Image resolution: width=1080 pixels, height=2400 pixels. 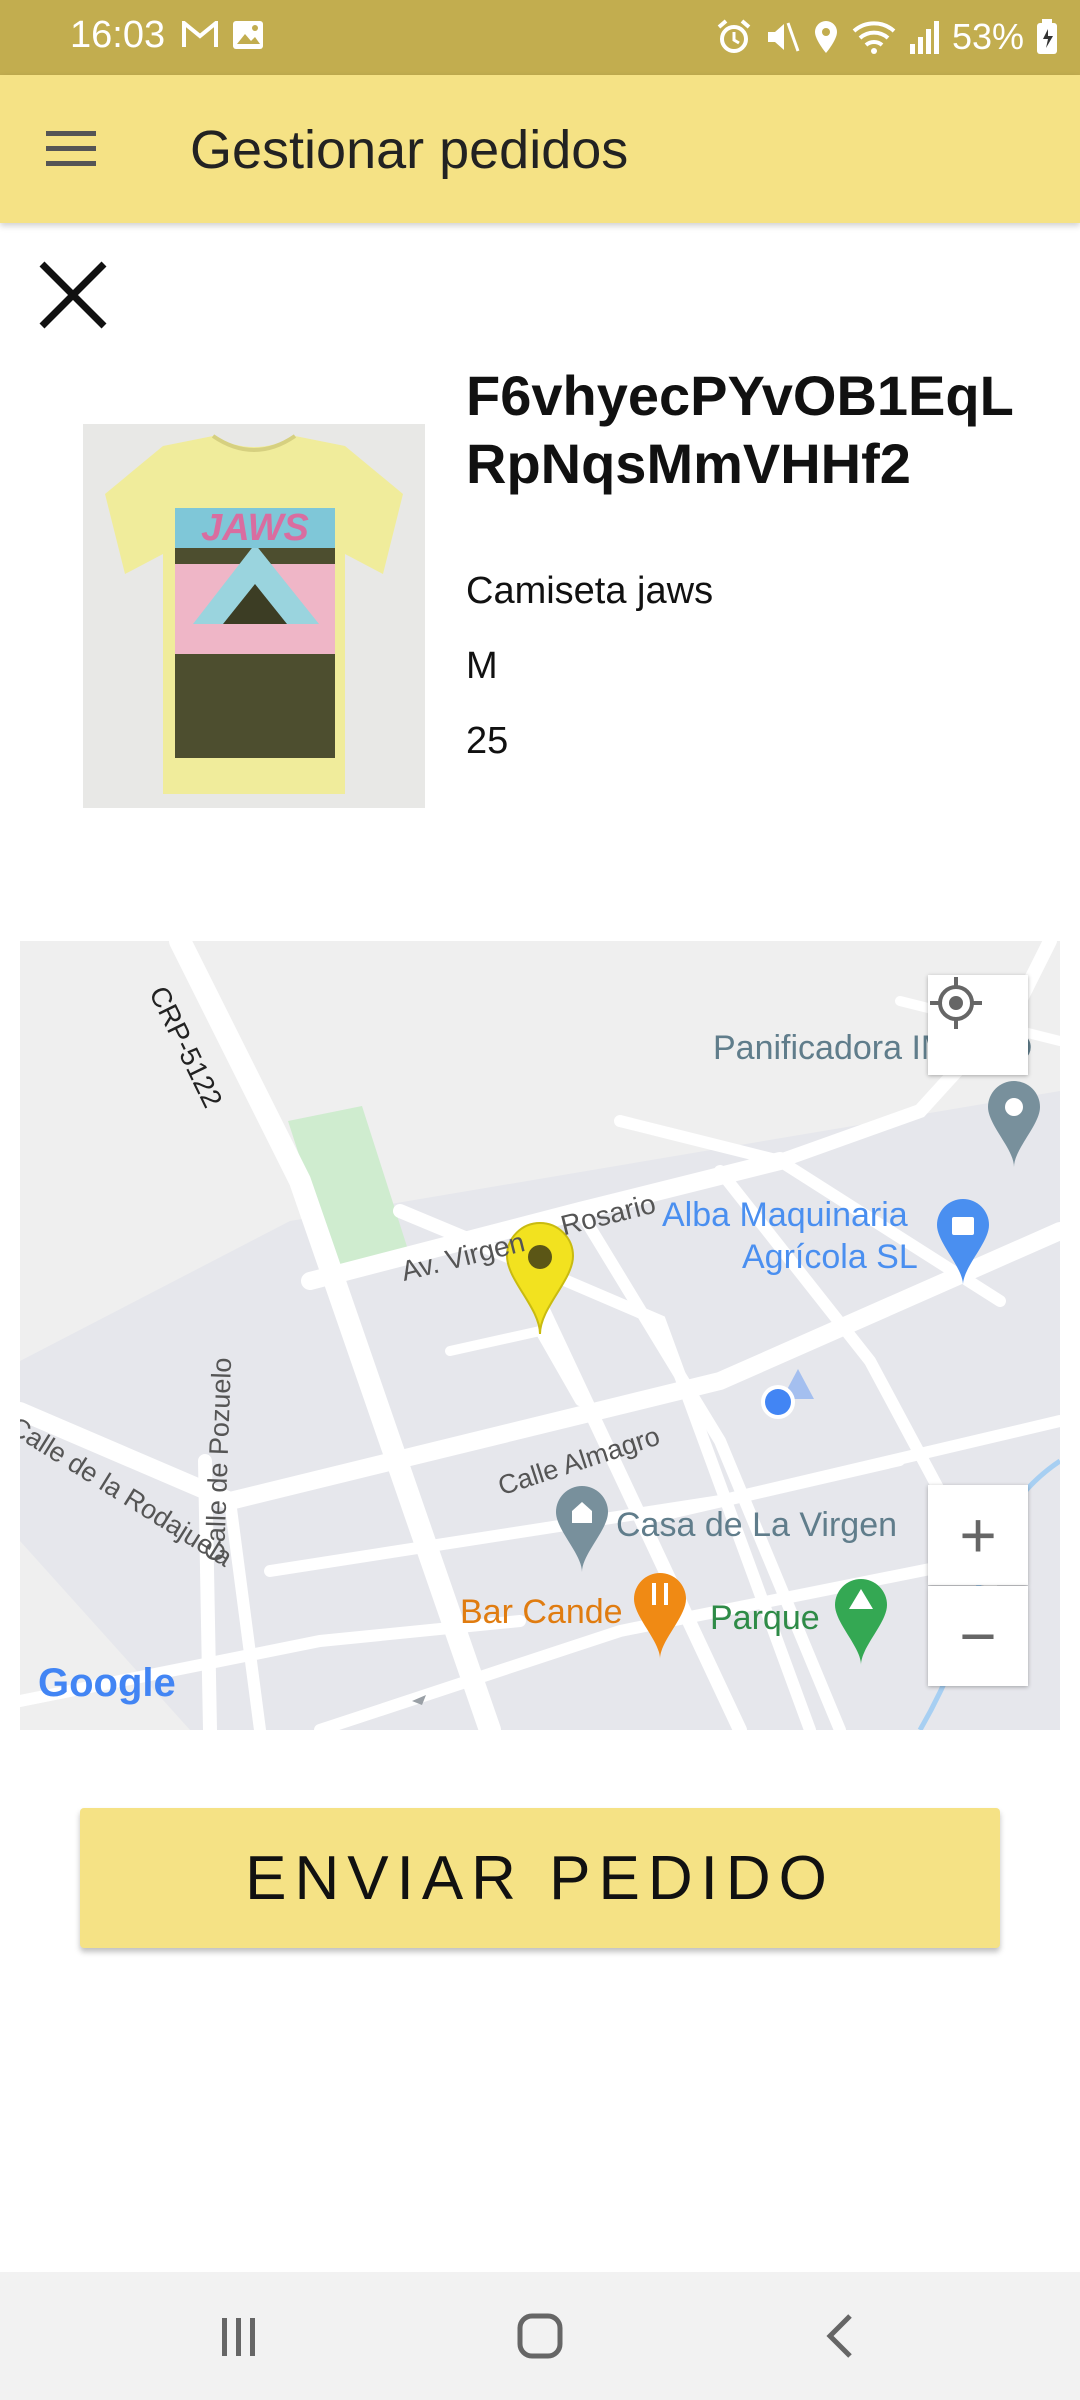 What do you see at coordinates (254, 616) in the screenshot?
I see `product-image: JAWS` at bounding box center [254, 616].